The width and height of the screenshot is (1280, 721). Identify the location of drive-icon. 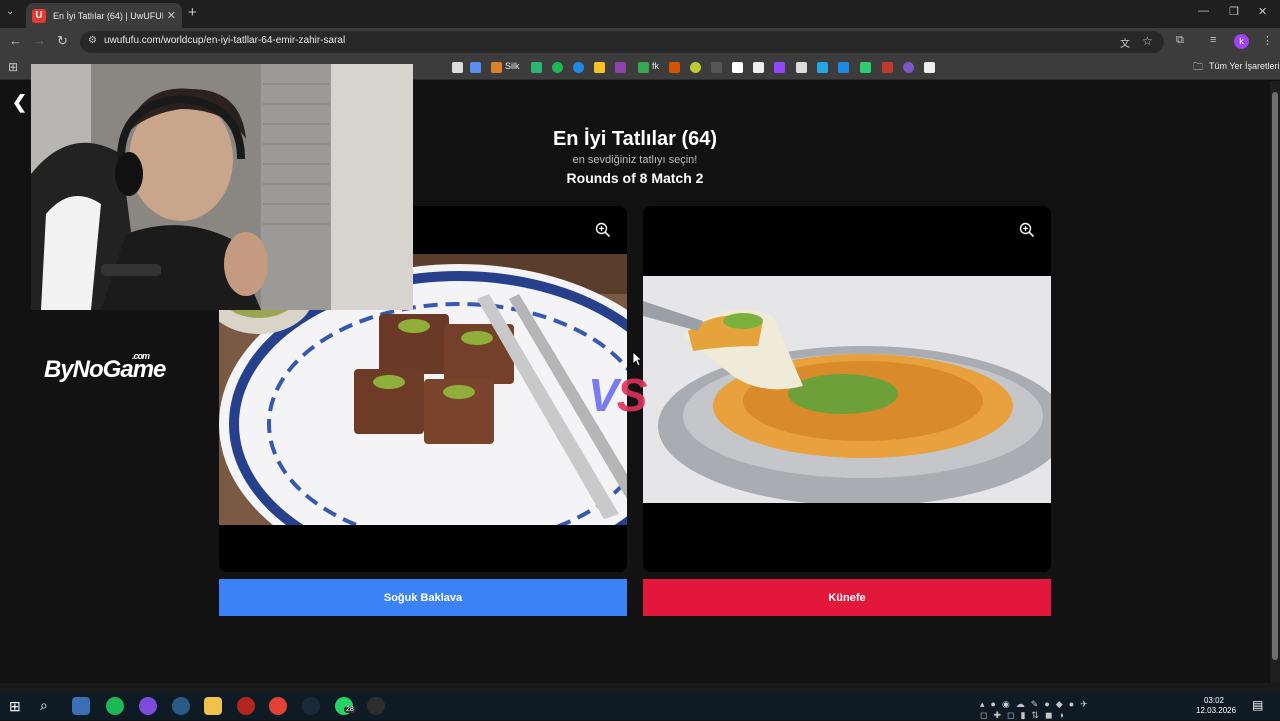
(643, 67).